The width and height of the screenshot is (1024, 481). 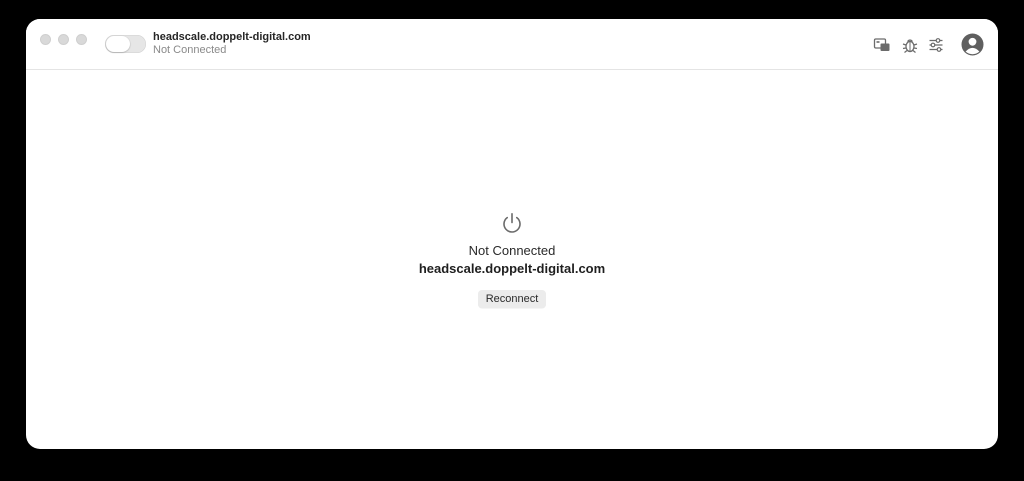 I want to click on toggle-knob, so click(x=118, y=44).